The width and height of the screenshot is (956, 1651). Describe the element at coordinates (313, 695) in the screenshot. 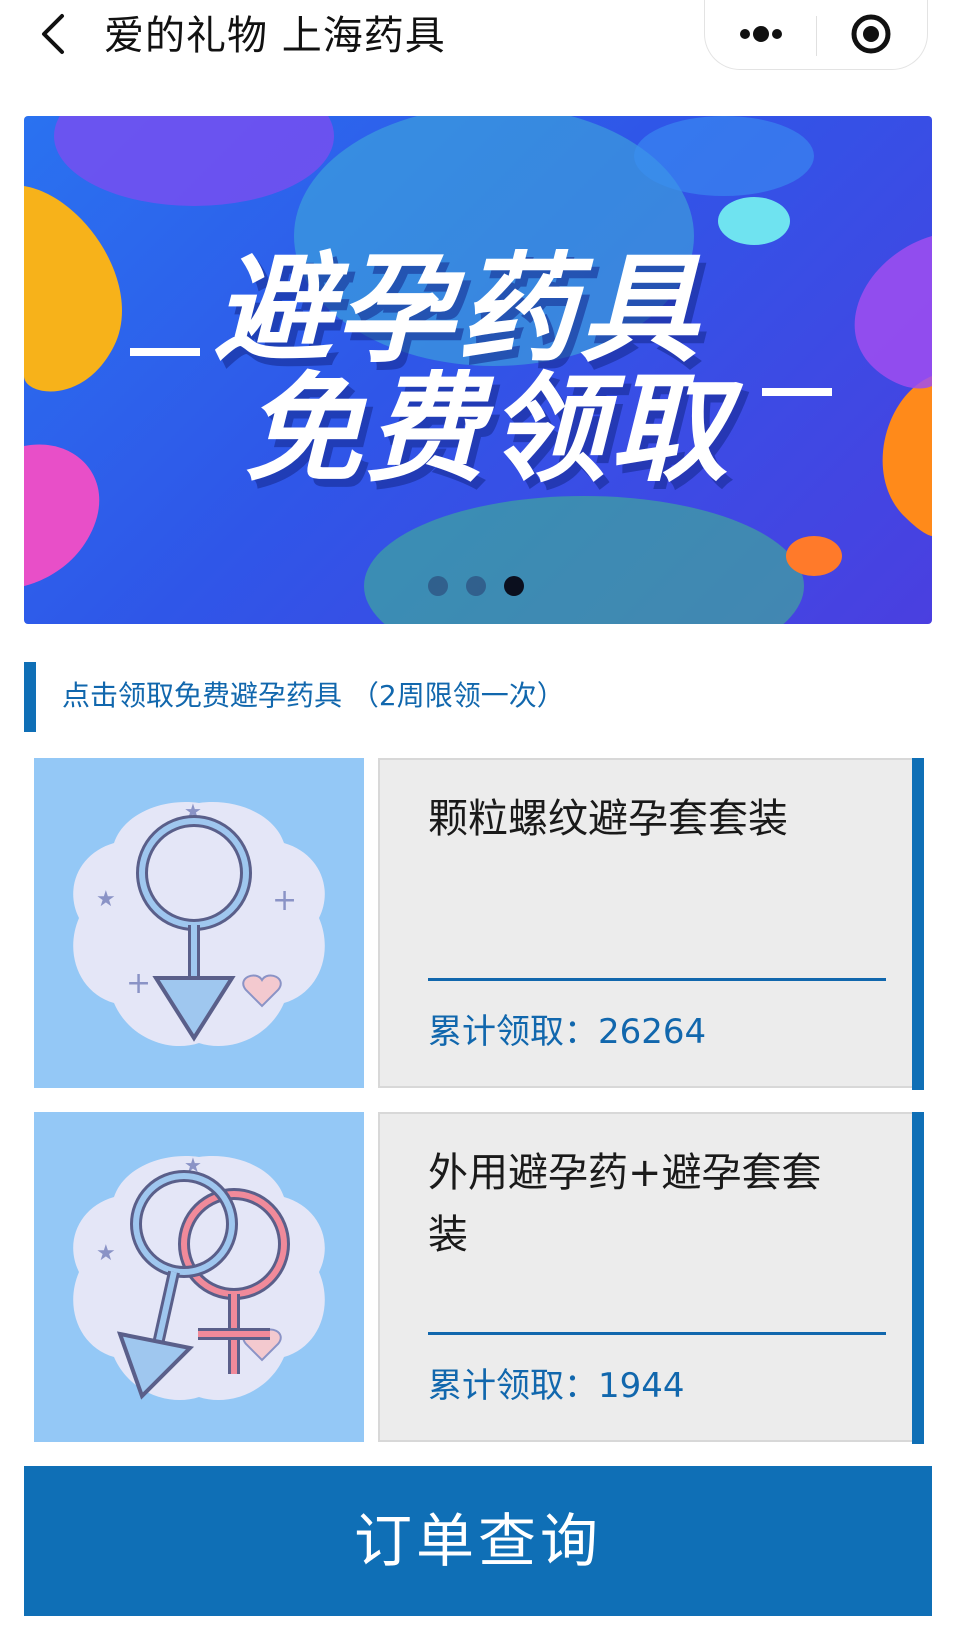

I see `section-heading-text: 点击领取免费避孕药具 （2周限领一次）` at that location.